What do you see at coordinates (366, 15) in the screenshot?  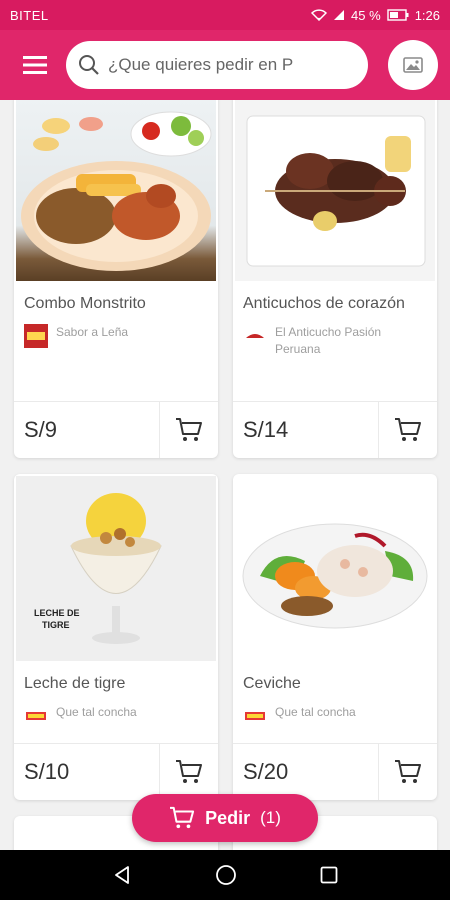 I see `battery-level: 45 %` at bounding box center [366, 15].